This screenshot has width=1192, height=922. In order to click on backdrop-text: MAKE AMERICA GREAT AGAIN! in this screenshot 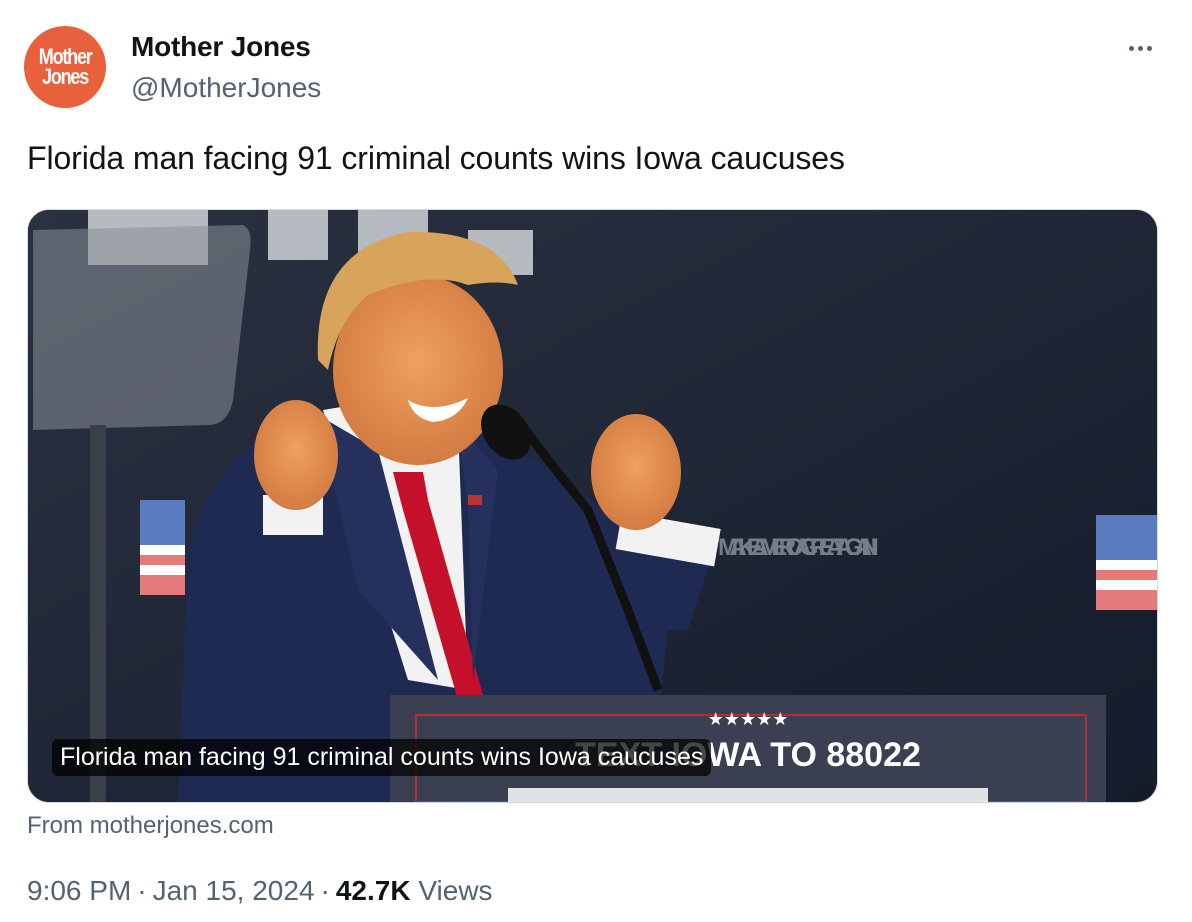, I will do `click(798, 547)`.